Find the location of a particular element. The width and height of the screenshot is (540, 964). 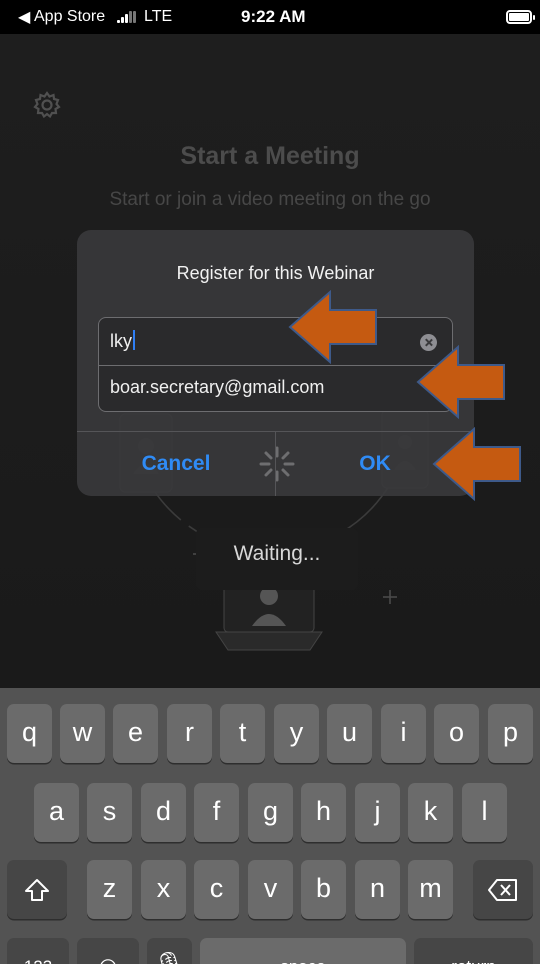

name-field: lky is located at coordinates (122, 341).